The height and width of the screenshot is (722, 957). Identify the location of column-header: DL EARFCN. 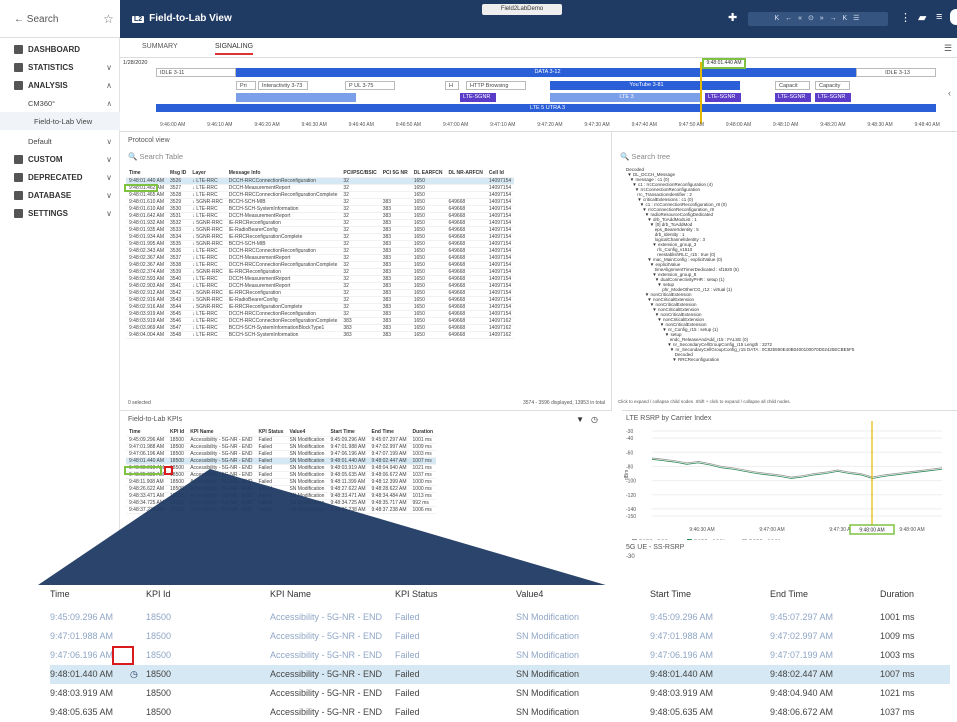
(428, 174).